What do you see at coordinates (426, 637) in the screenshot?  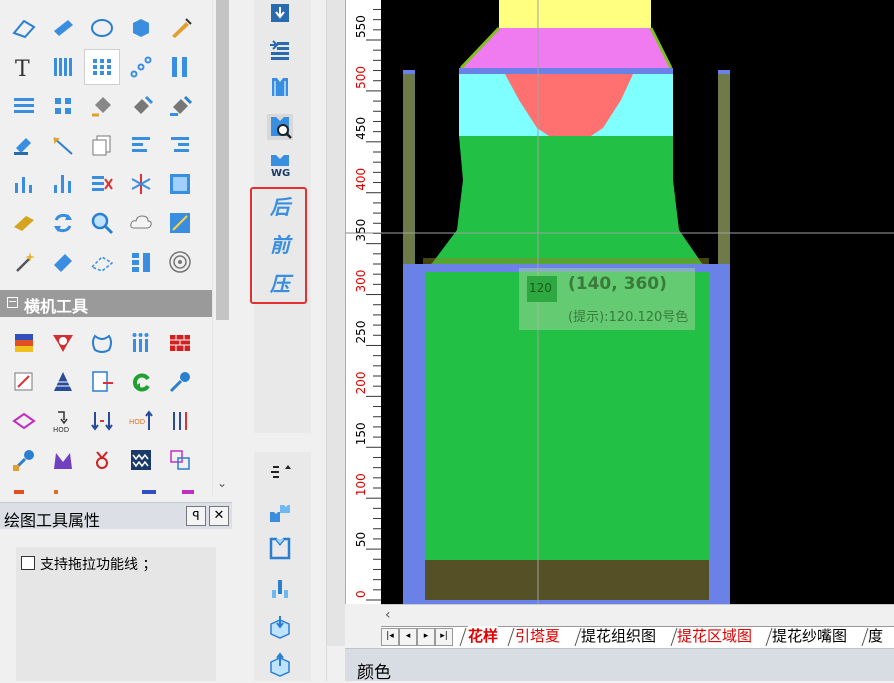 I see `next-page-icon: ▸` at bounding box center [426, 637].